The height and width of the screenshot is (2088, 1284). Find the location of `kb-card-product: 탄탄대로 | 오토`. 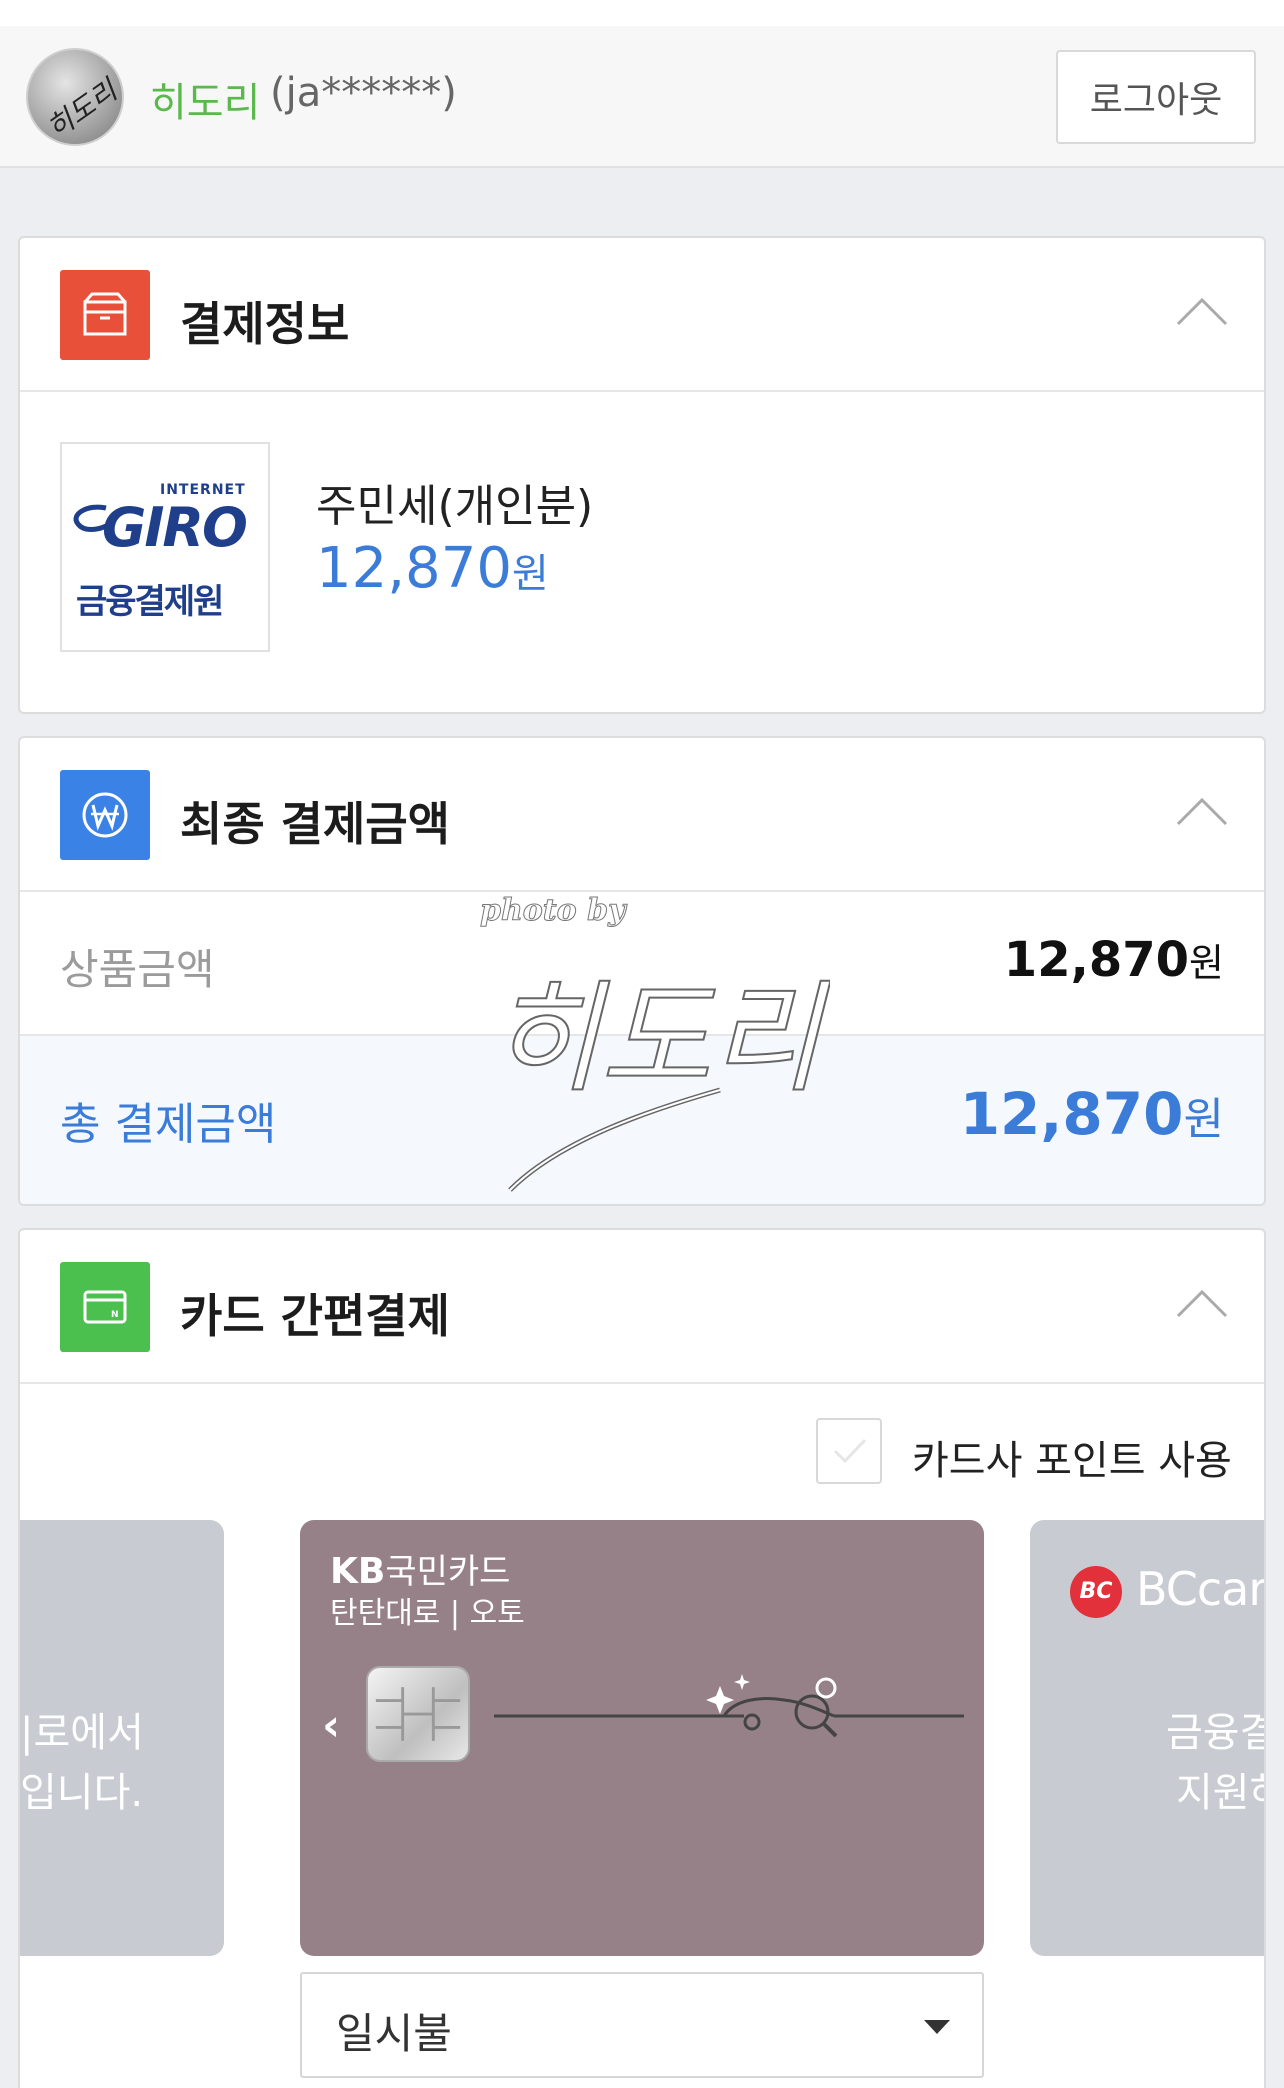

kb-card-product: 탄탄대로 | 오토 is located at coordinates (427, 1613).